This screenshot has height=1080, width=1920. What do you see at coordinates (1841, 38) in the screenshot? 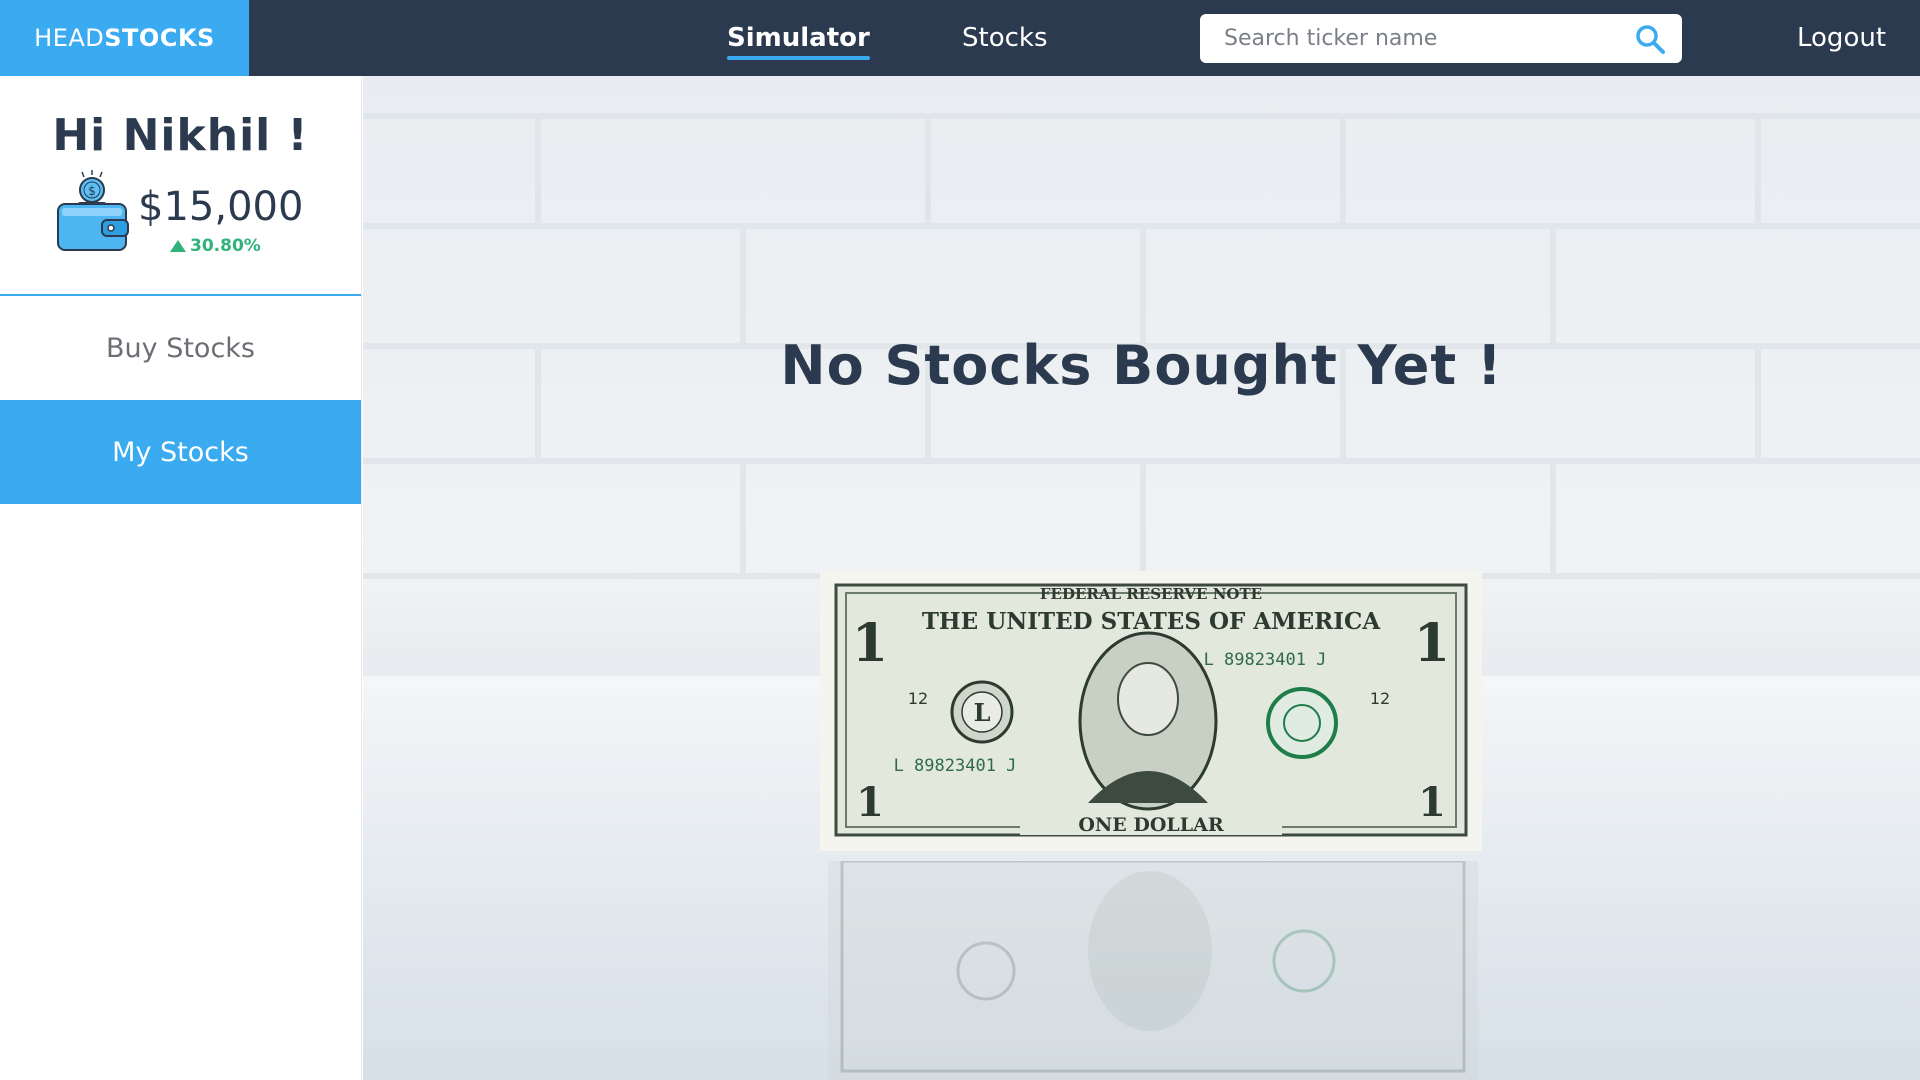
I see `logout-link: Logout` at bounding box center [1841, 38].